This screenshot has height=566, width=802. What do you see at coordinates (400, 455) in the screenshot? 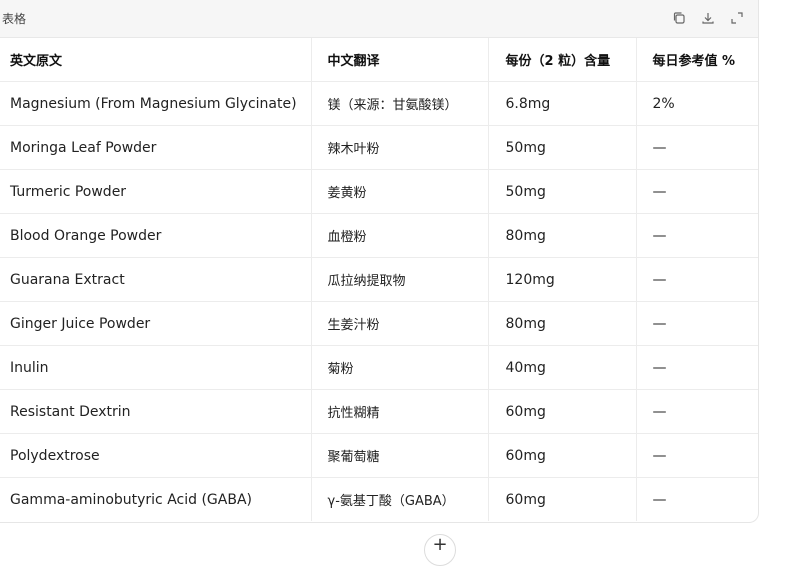
I see `cell-chinese: 聚葡萄糖` at bounding box center [400, 455].